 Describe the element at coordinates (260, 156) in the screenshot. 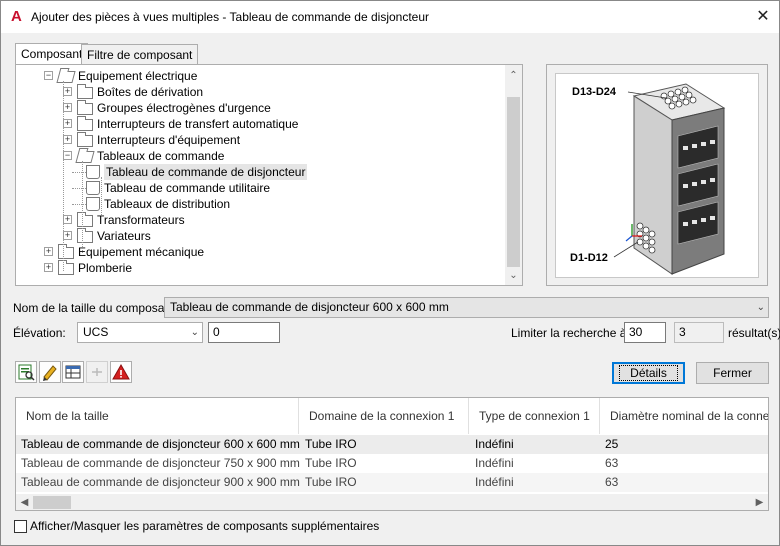

I see `tree-item: − Tableaux de commande` at that location.